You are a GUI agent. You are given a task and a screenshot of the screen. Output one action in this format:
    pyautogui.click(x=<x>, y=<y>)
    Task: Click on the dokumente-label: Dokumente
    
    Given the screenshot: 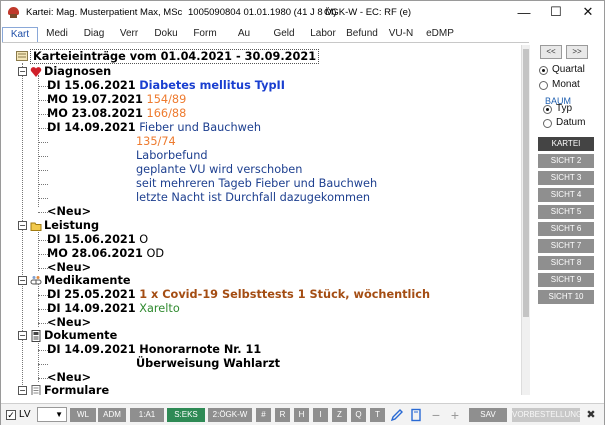 What is the action you would take?
    pyautogui.click(x=80, y=336)
    